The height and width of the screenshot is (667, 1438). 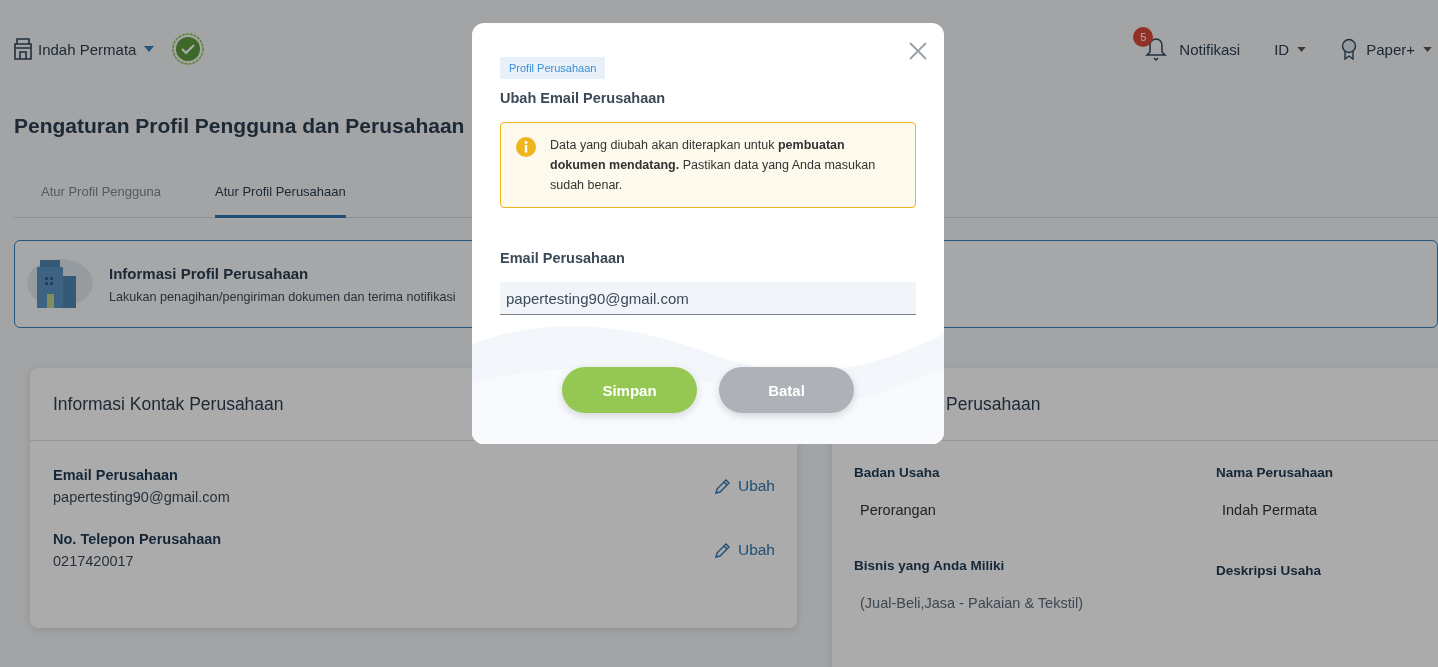 I want to click on field-label: Badan Usaha, so click(x=897, y=472).